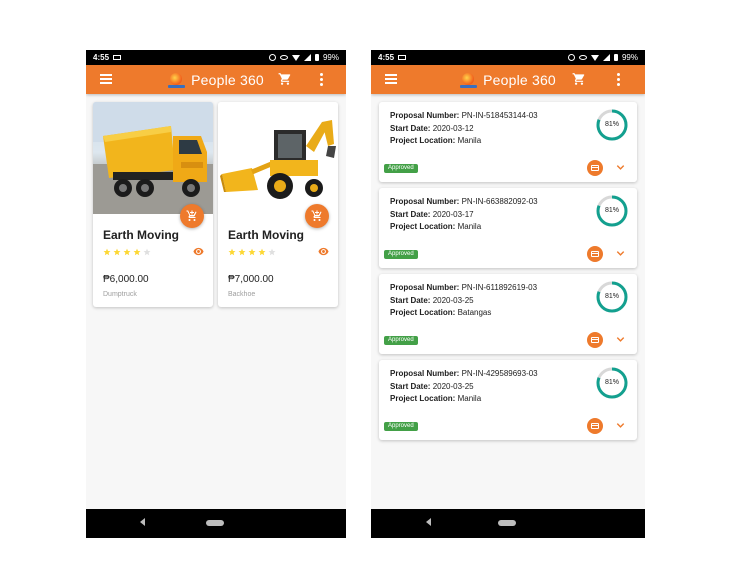 The width and height of the screenshot is (755, 581). I want to click on product-image-dump-truck, so click(153, 158).